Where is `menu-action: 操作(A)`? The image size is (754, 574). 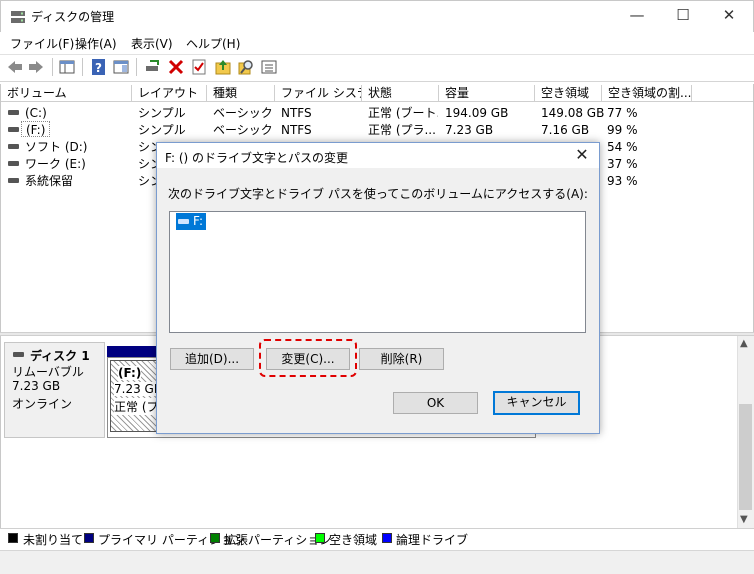
menu-action: 操作(A) is located at coordinates (96, 43).